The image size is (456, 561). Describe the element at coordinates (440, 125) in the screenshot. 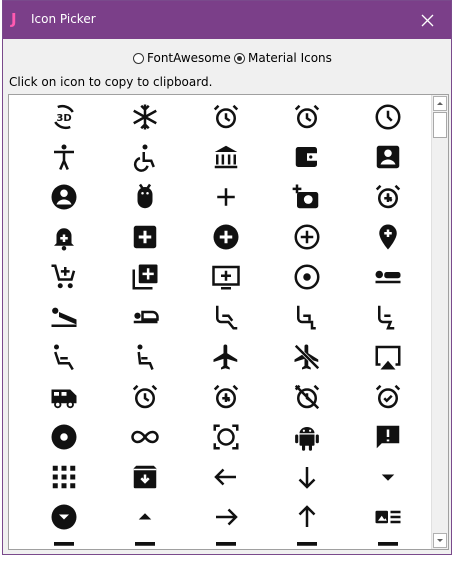

I see `scroll-thumb` at that location.